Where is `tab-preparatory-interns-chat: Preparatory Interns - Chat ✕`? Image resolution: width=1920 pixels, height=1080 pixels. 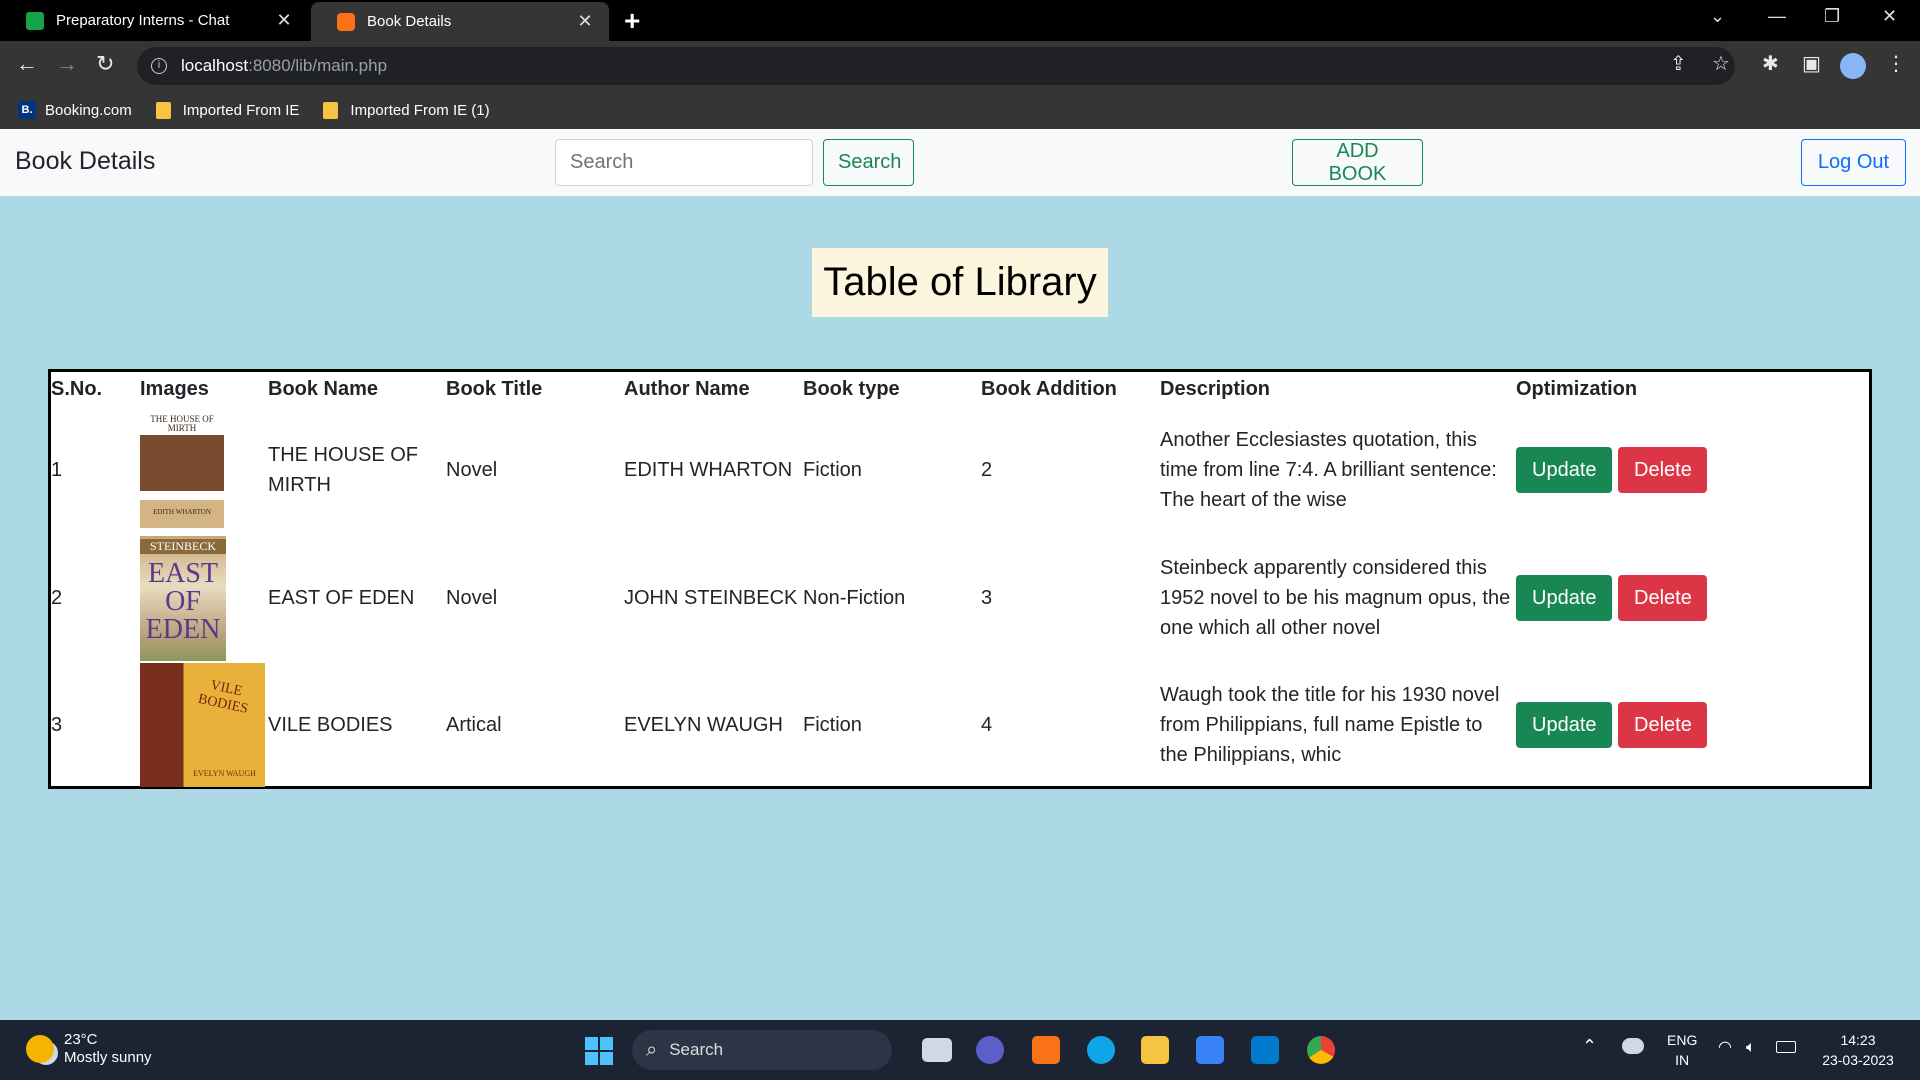 tab-preparatory-interns-chat: Preparatory Interns - Chat ✕ is located at coordinates (154, 20).